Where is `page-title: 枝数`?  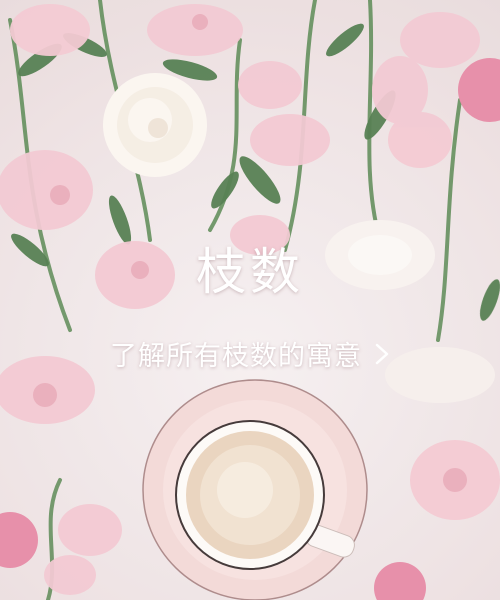 page-title: 枝数 is located at coordinates (250, 272).